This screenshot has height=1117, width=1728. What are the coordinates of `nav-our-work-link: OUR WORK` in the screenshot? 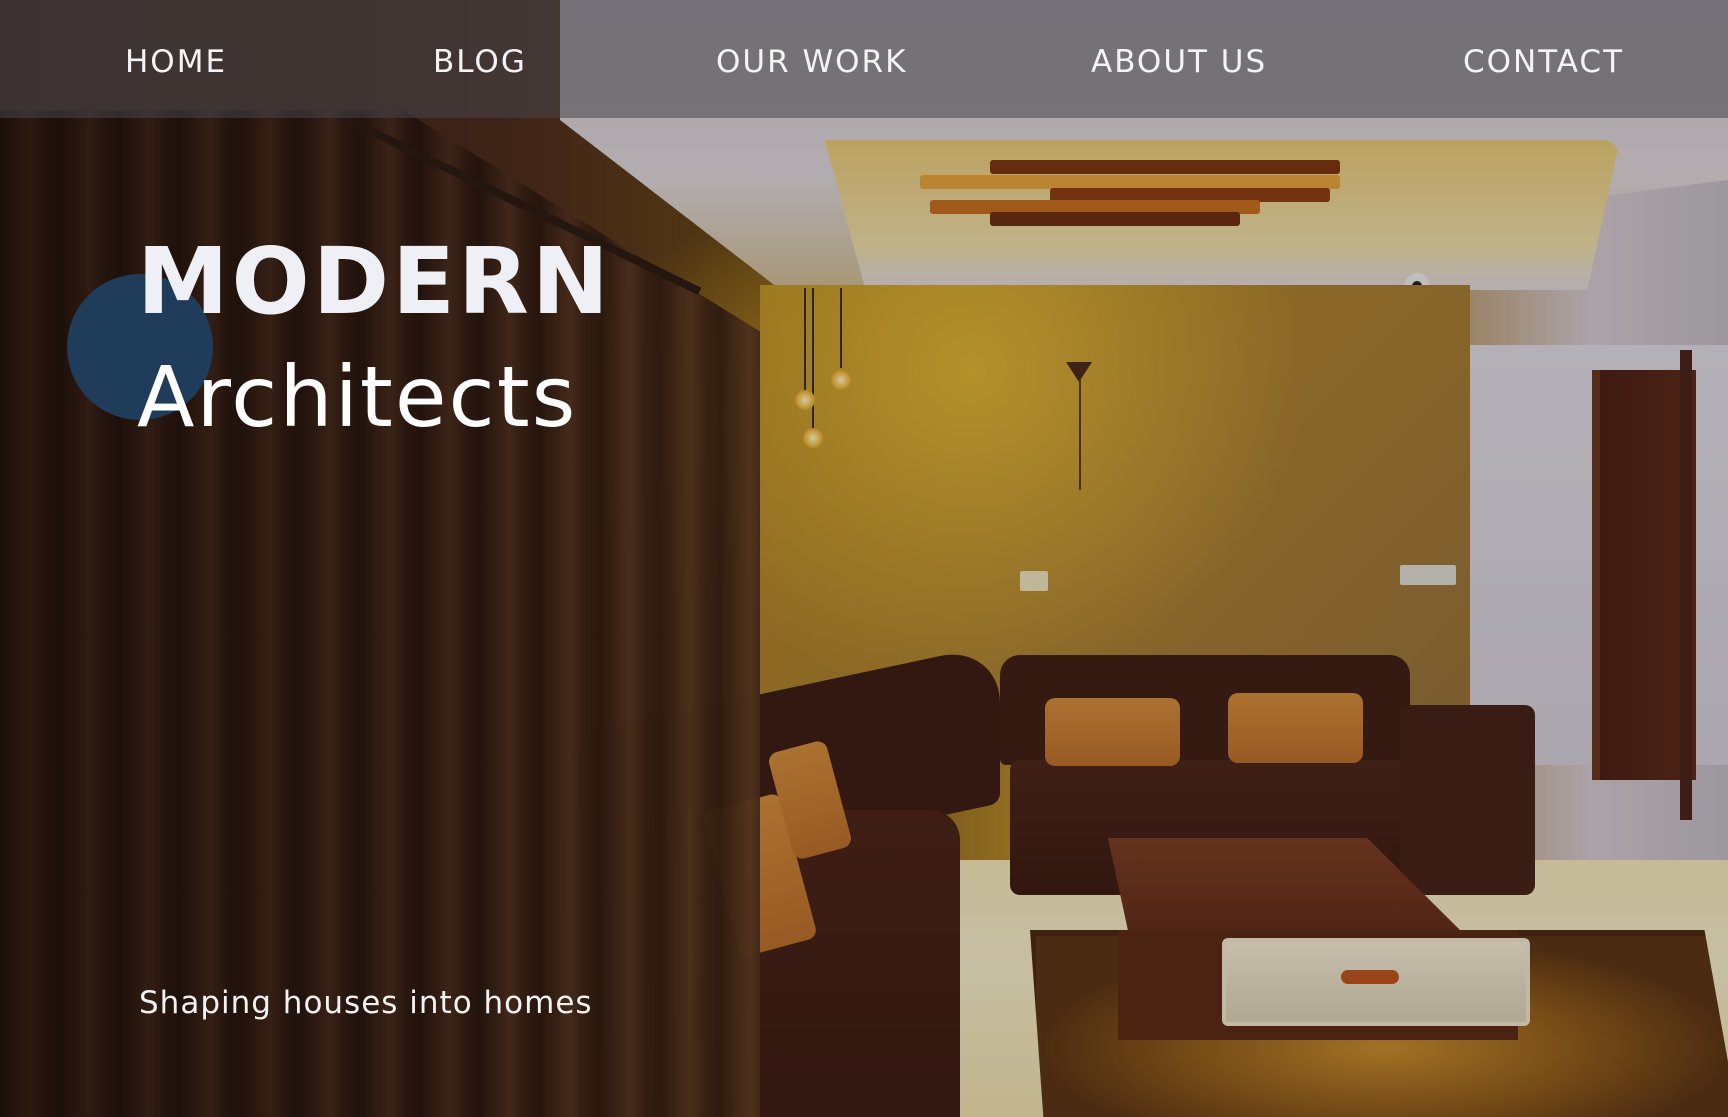 It's located at (811, 62).